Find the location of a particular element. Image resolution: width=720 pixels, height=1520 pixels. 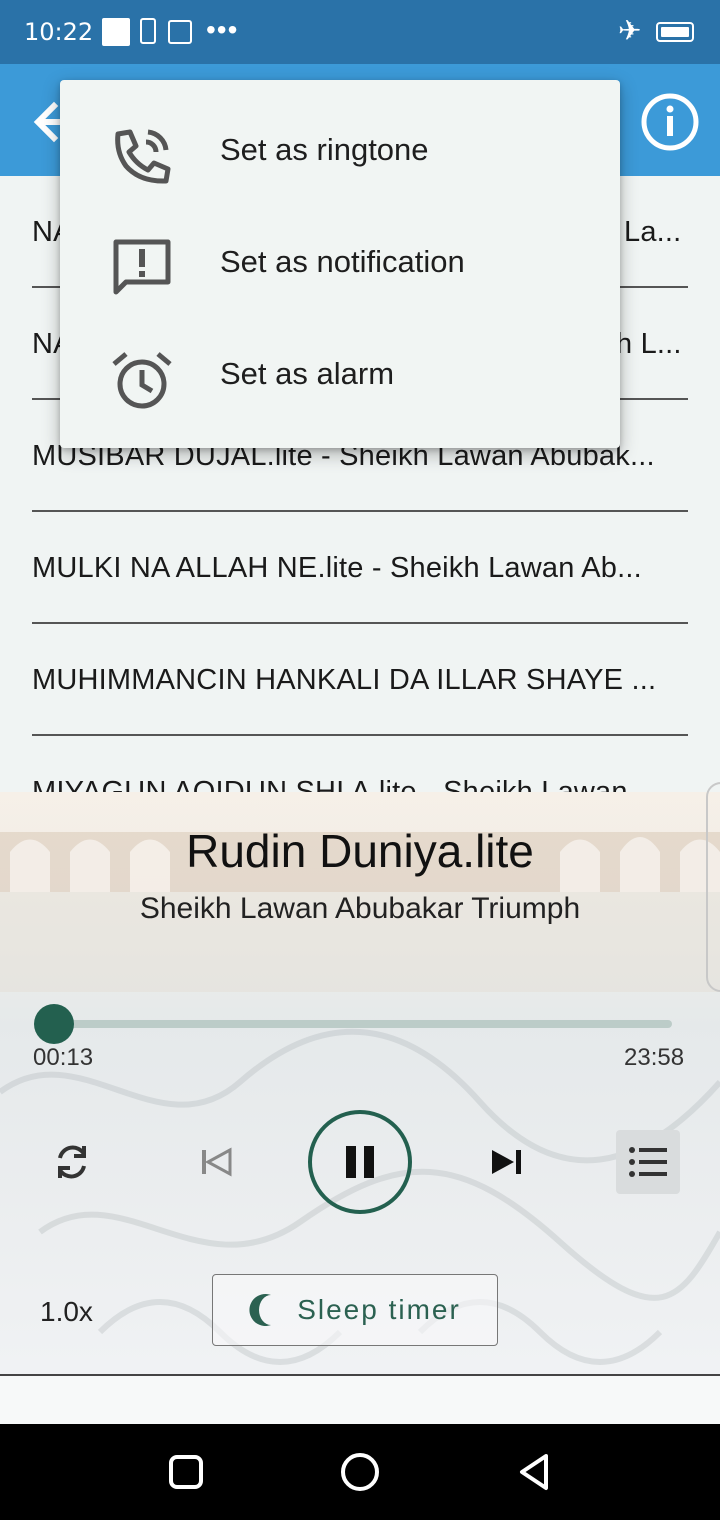

seek-bar-thumb is located at coordinates (54, 1024).